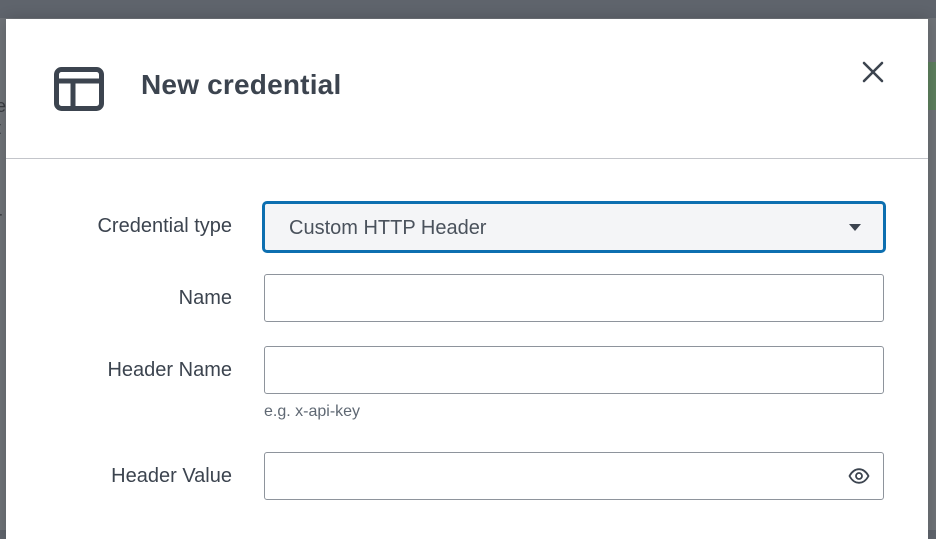 The height and width of the screenshot is (539, 936). I want to click on header-name-hint: e.g. x-api-key, so click(312, 411).